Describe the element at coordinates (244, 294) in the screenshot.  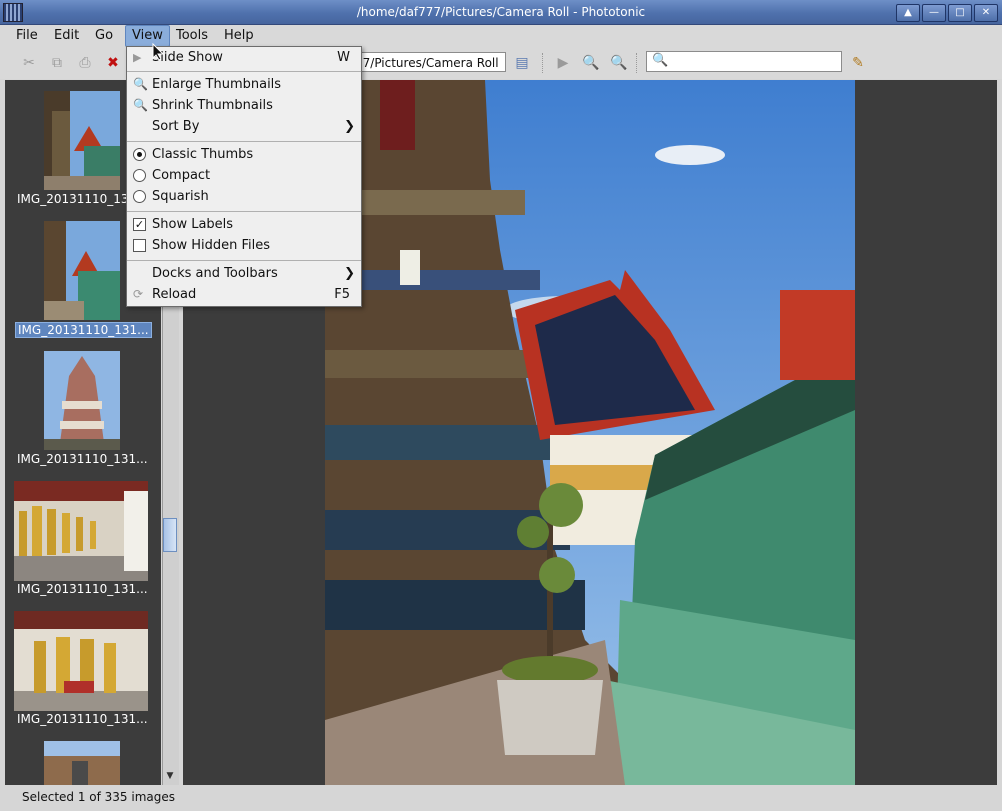
I see `menu-reload: ⟳ Reload F5` at that location.